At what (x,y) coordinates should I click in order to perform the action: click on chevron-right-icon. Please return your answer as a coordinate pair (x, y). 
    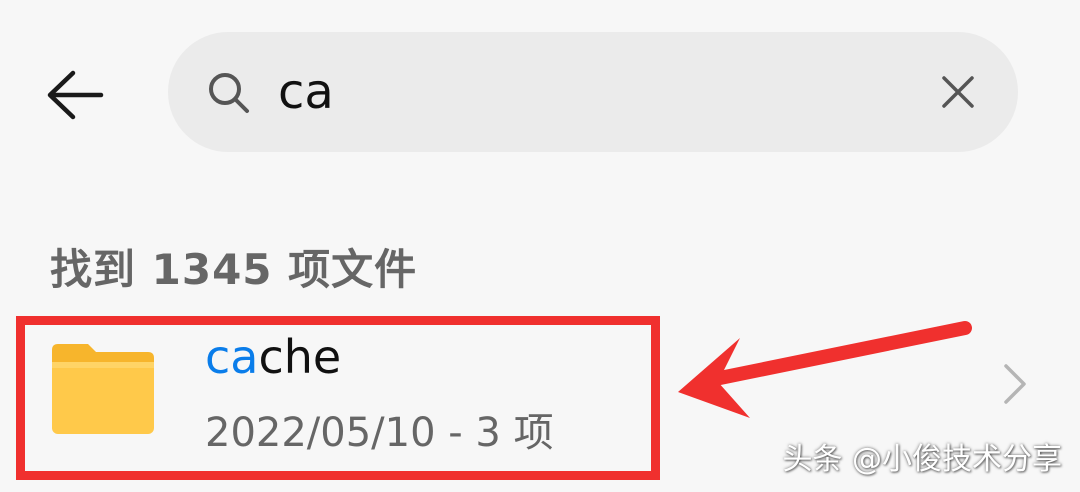
    Looking at the image, I should click on (1015, 384).